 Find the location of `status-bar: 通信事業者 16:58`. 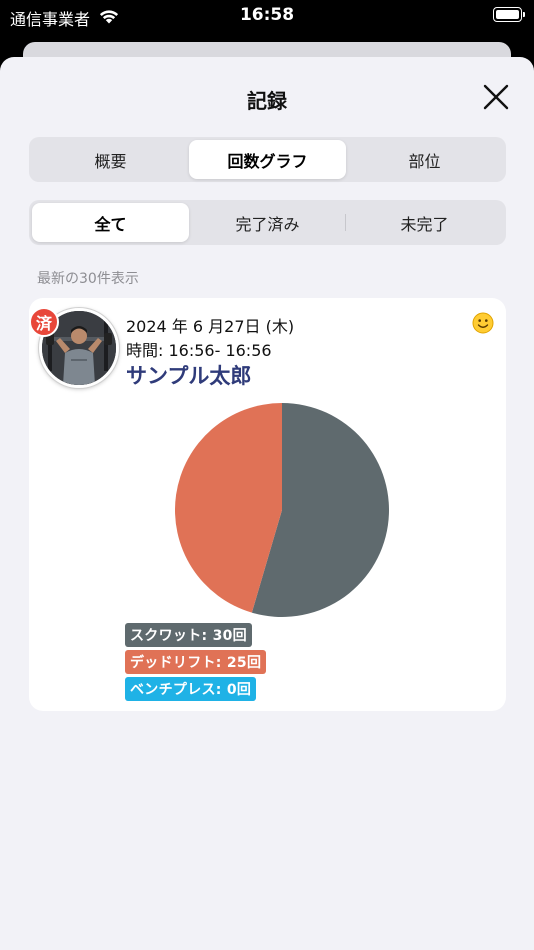

status-bar: 通信事業者 16:58 is located at coordinates (267, 17).